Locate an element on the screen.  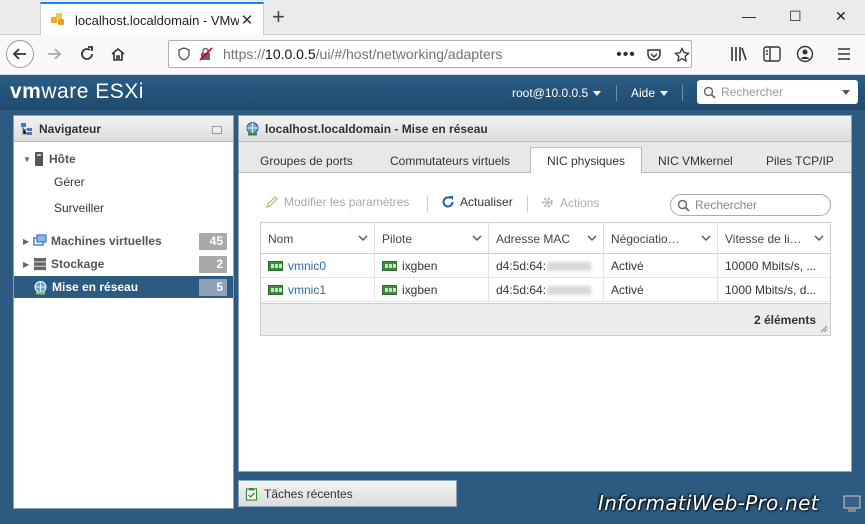
host-server-icon is located at coordinates (39, 159).